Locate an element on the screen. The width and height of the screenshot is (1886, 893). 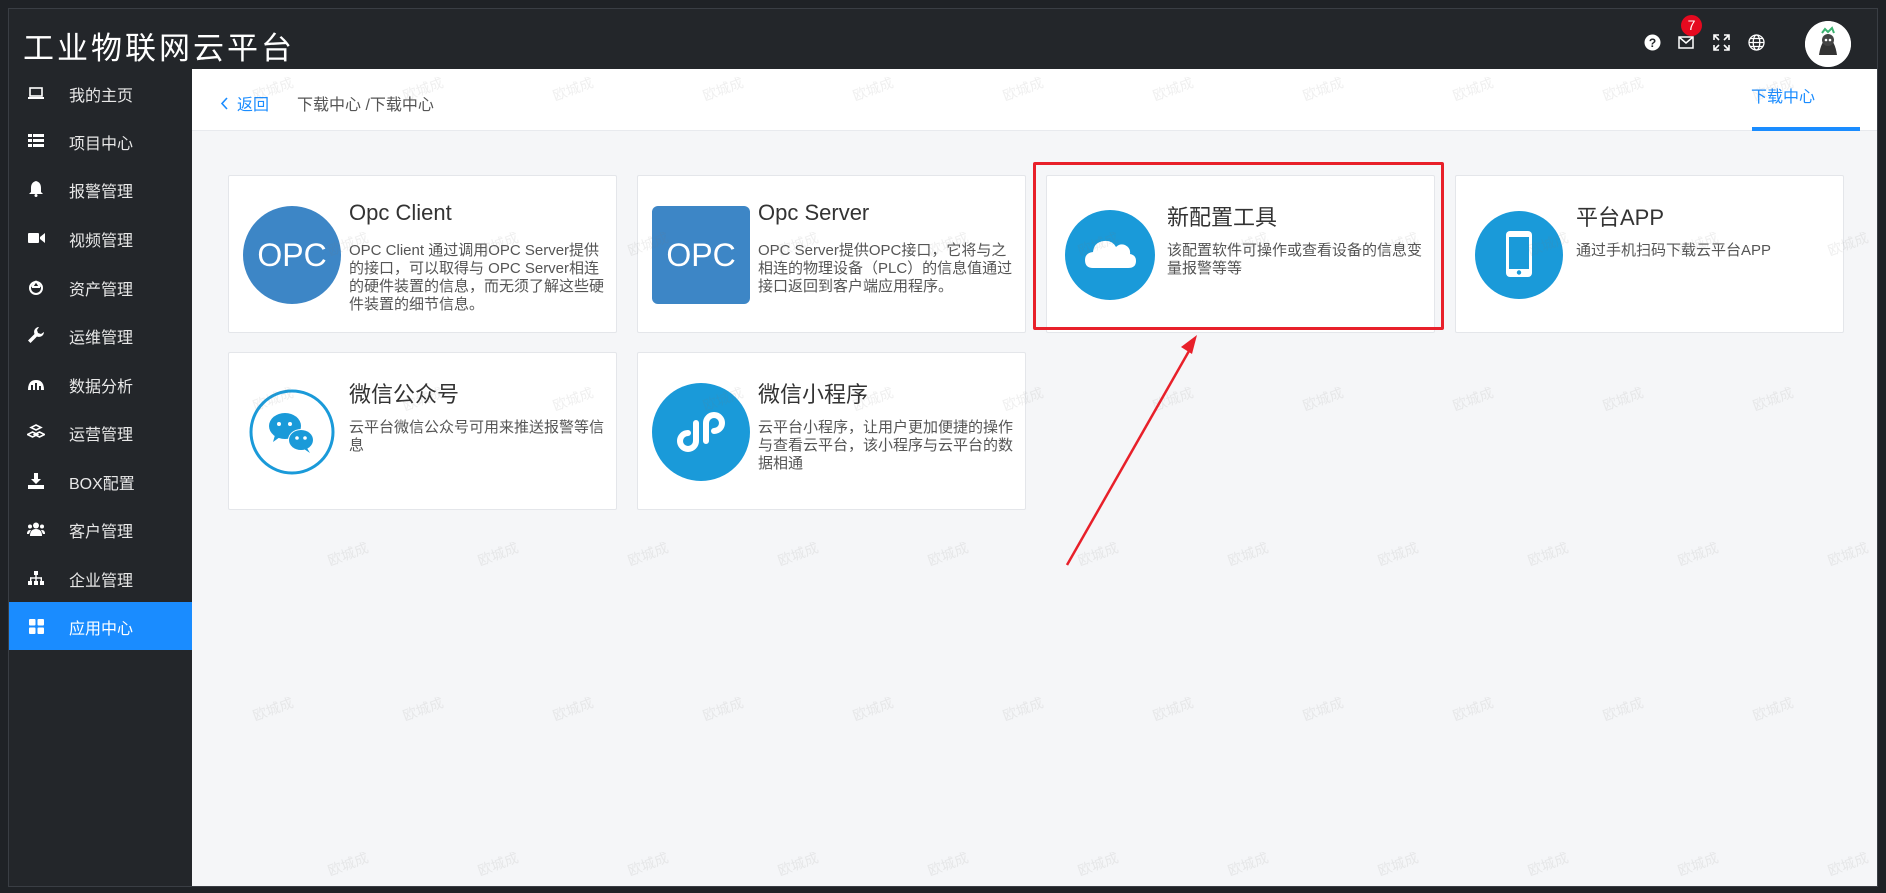
sidebar: 我的主页 项目中心 报警管理 视频管理 资产管理 运维管理 数据分析 运营管理 is located at coordinates (100, 477).